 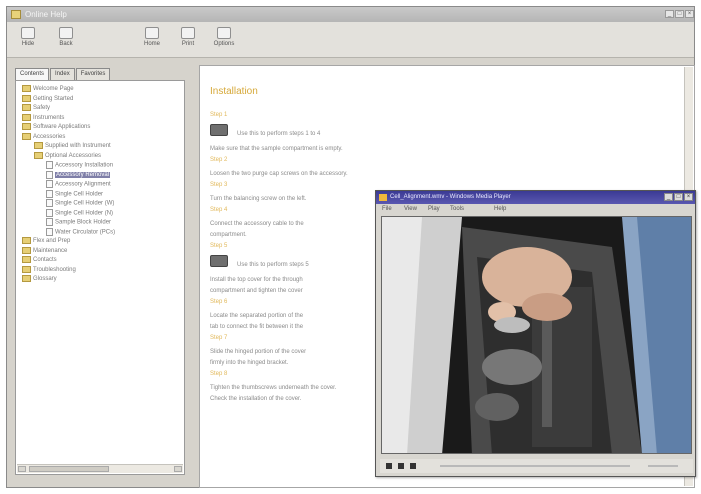 What do you see at coordinates (678, 197) in the screenshot?
I see `media-player-maximize-button: □` at bounding box center [678, 197].